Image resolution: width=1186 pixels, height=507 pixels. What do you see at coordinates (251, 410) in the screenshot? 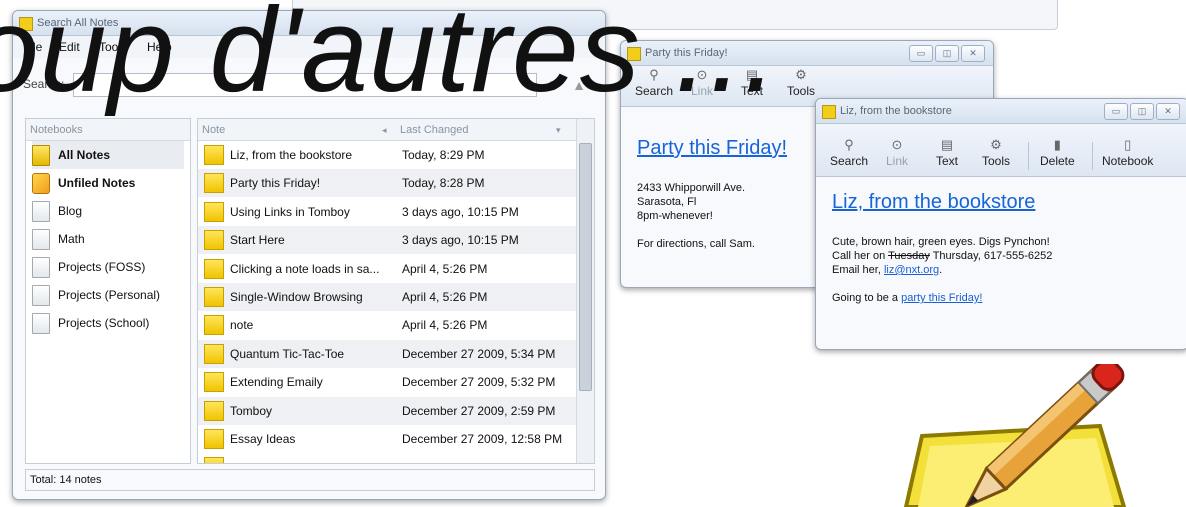
I see `note-title-cell: Tomboy` at bounding box center [251, 410].